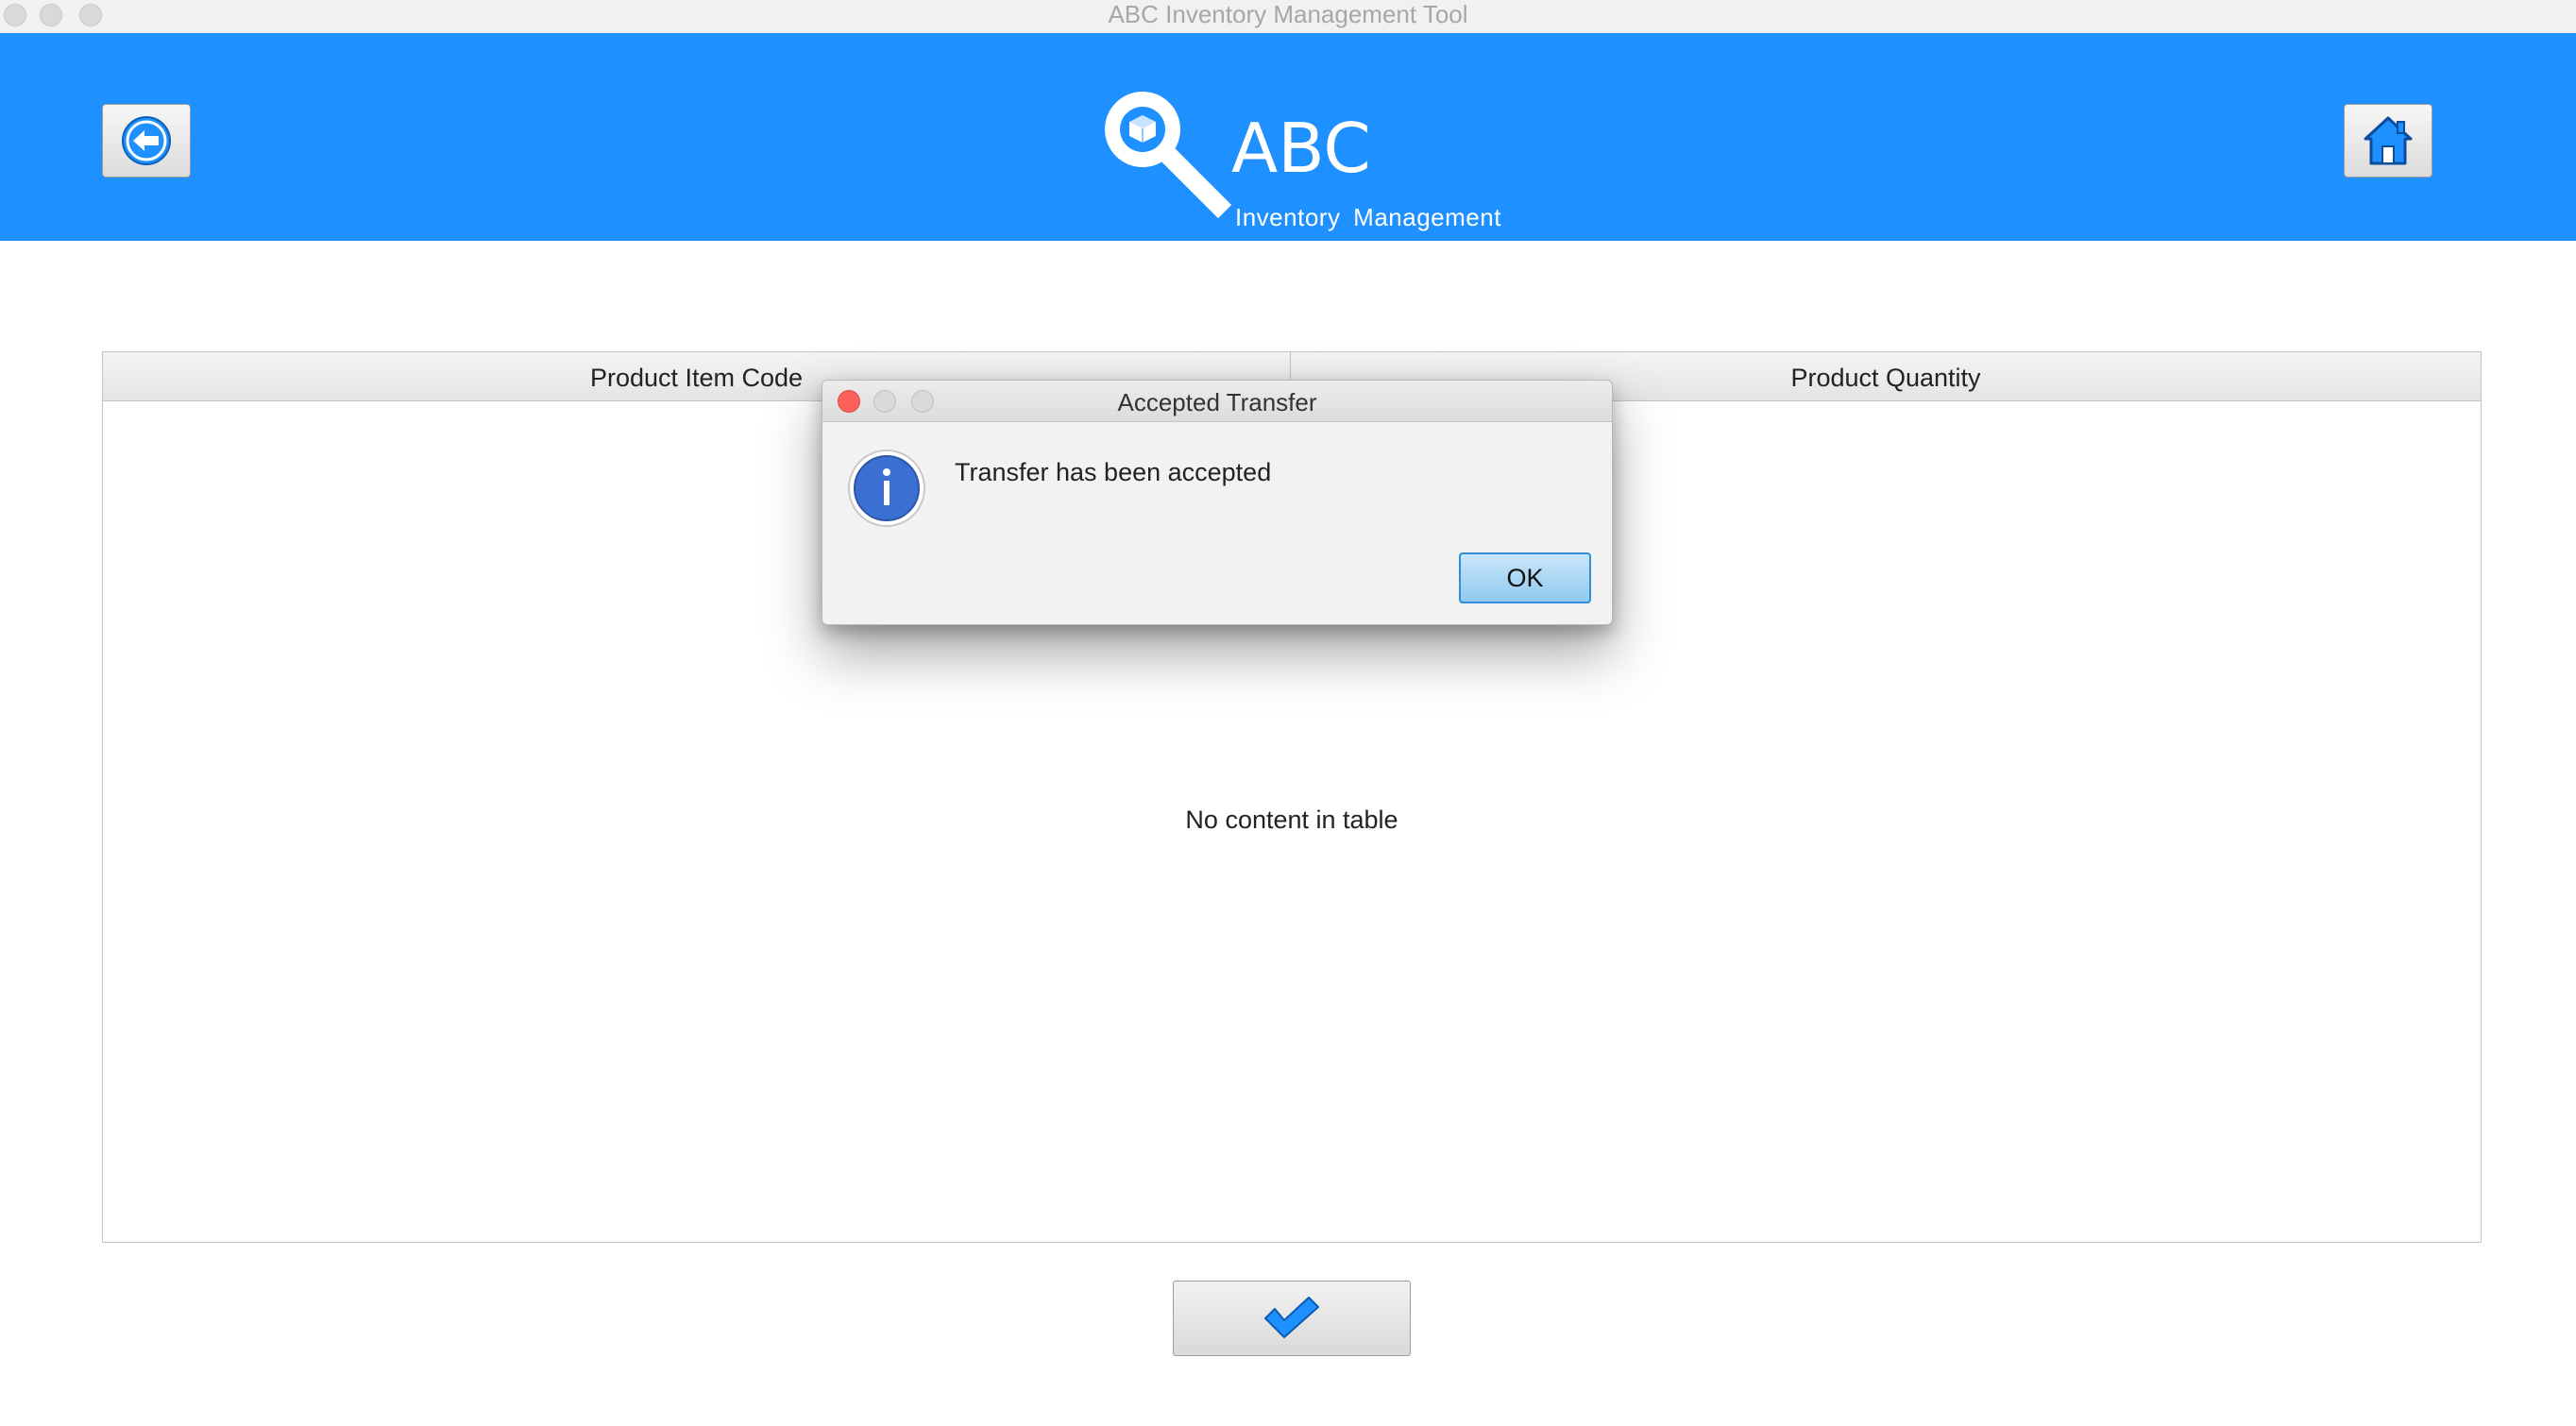 The width and height of the screenshot is (2576, 1426). I want to click on home-icon, so click(2388, 140).